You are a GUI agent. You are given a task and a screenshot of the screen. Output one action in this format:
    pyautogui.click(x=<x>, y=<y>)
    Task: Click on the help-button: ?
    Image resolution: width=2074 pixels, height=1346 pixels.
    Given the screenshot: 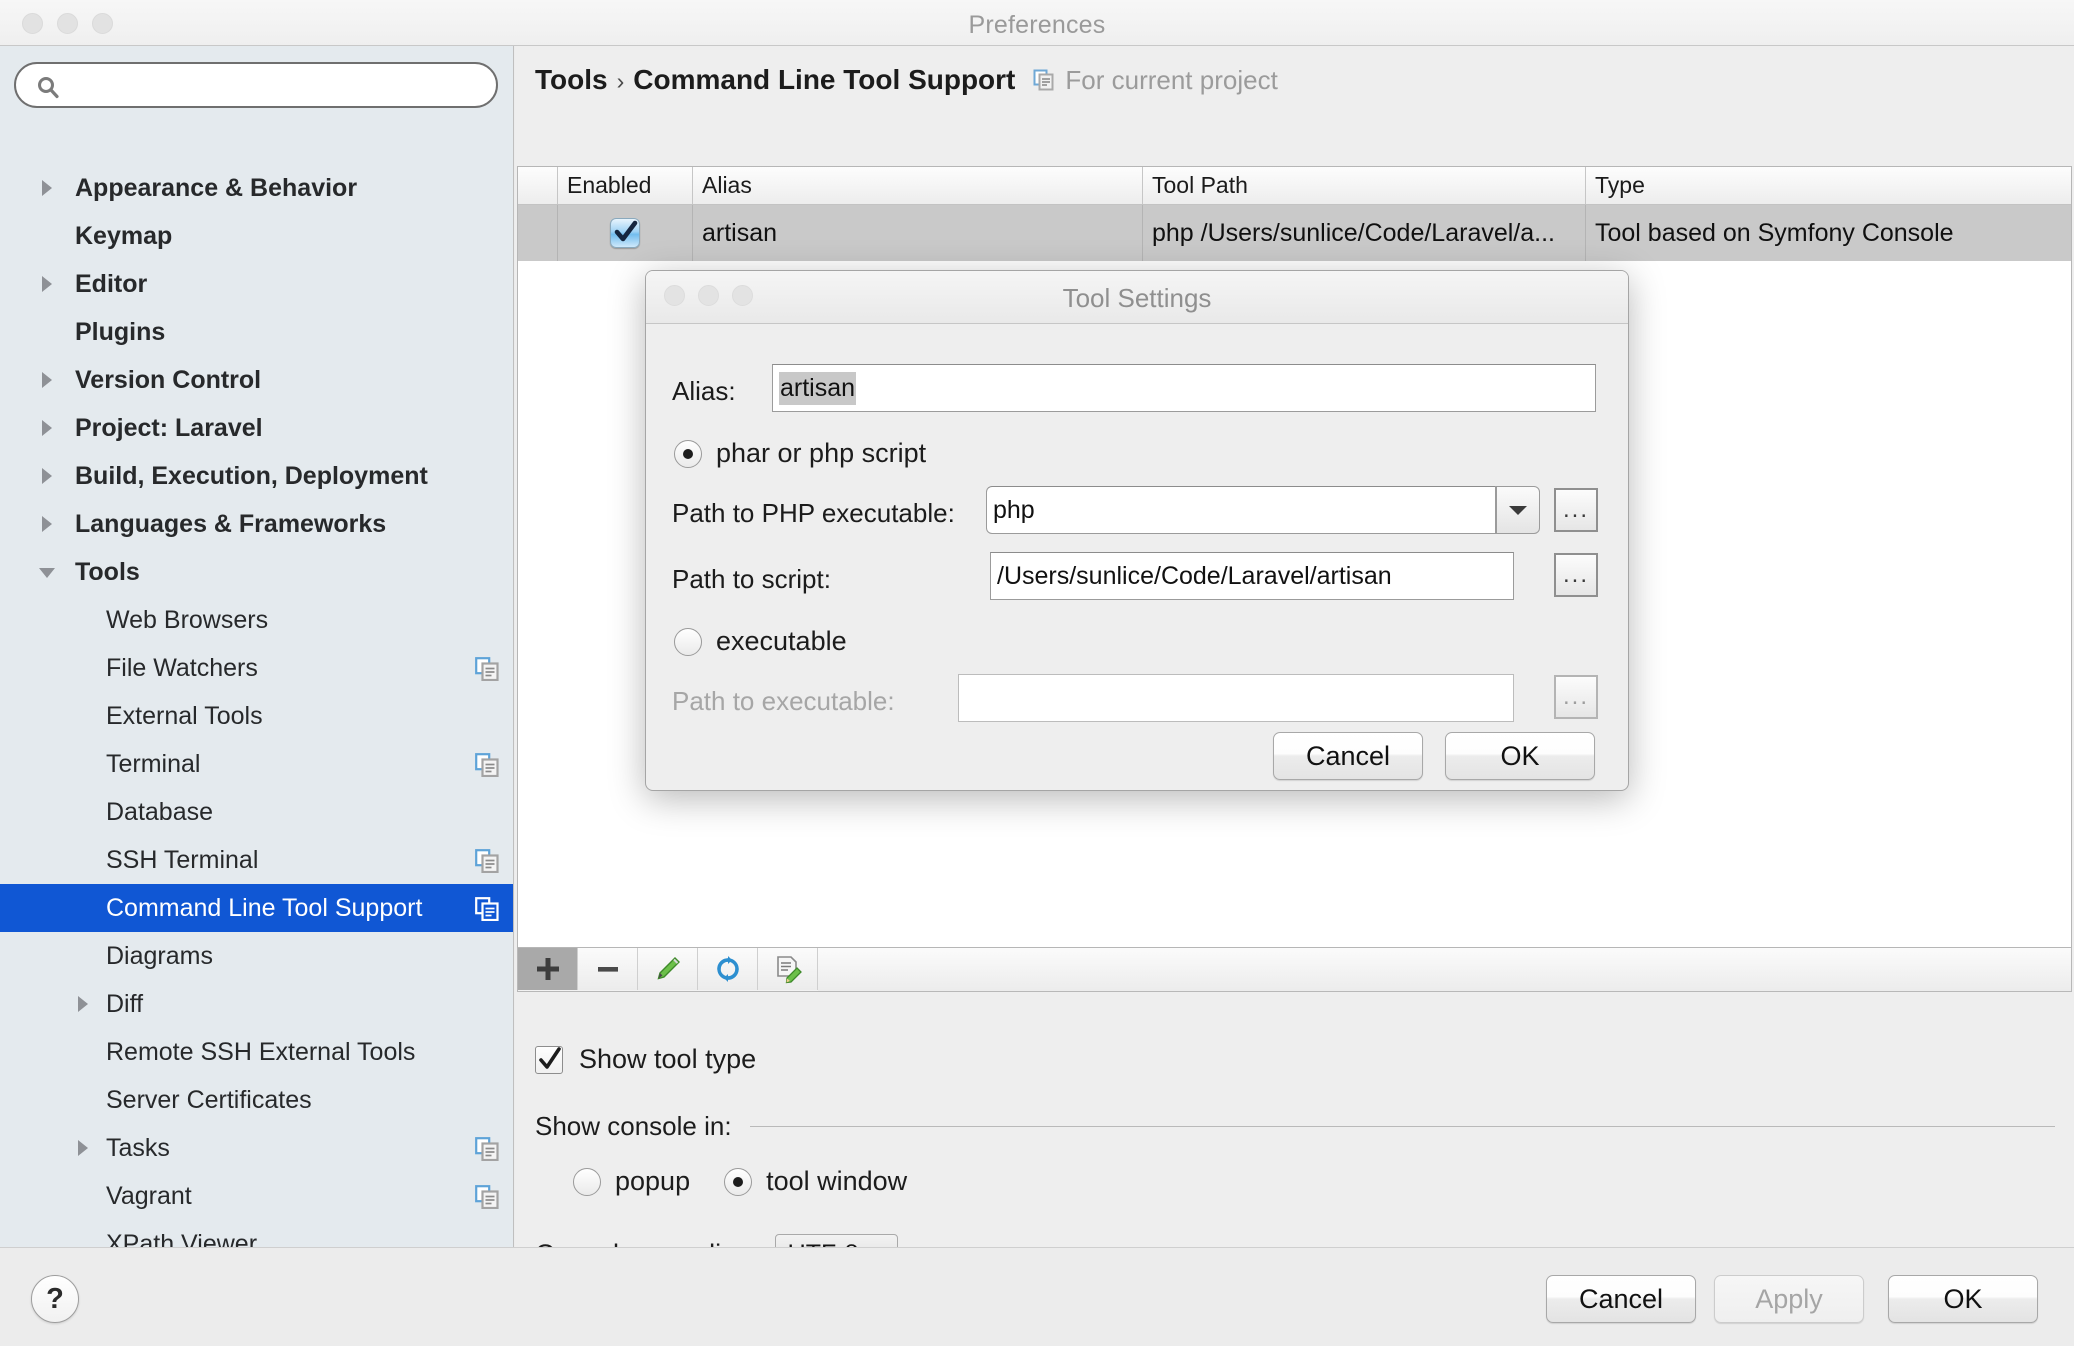 What is the action you would take?
    pyautogui.click(x=55, y=1299)
    